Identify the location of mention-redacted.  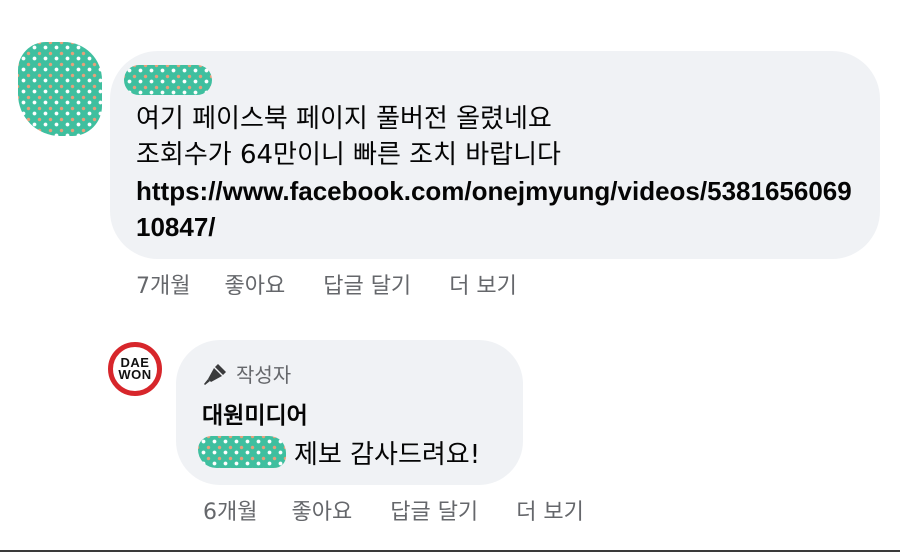
(242, 452).